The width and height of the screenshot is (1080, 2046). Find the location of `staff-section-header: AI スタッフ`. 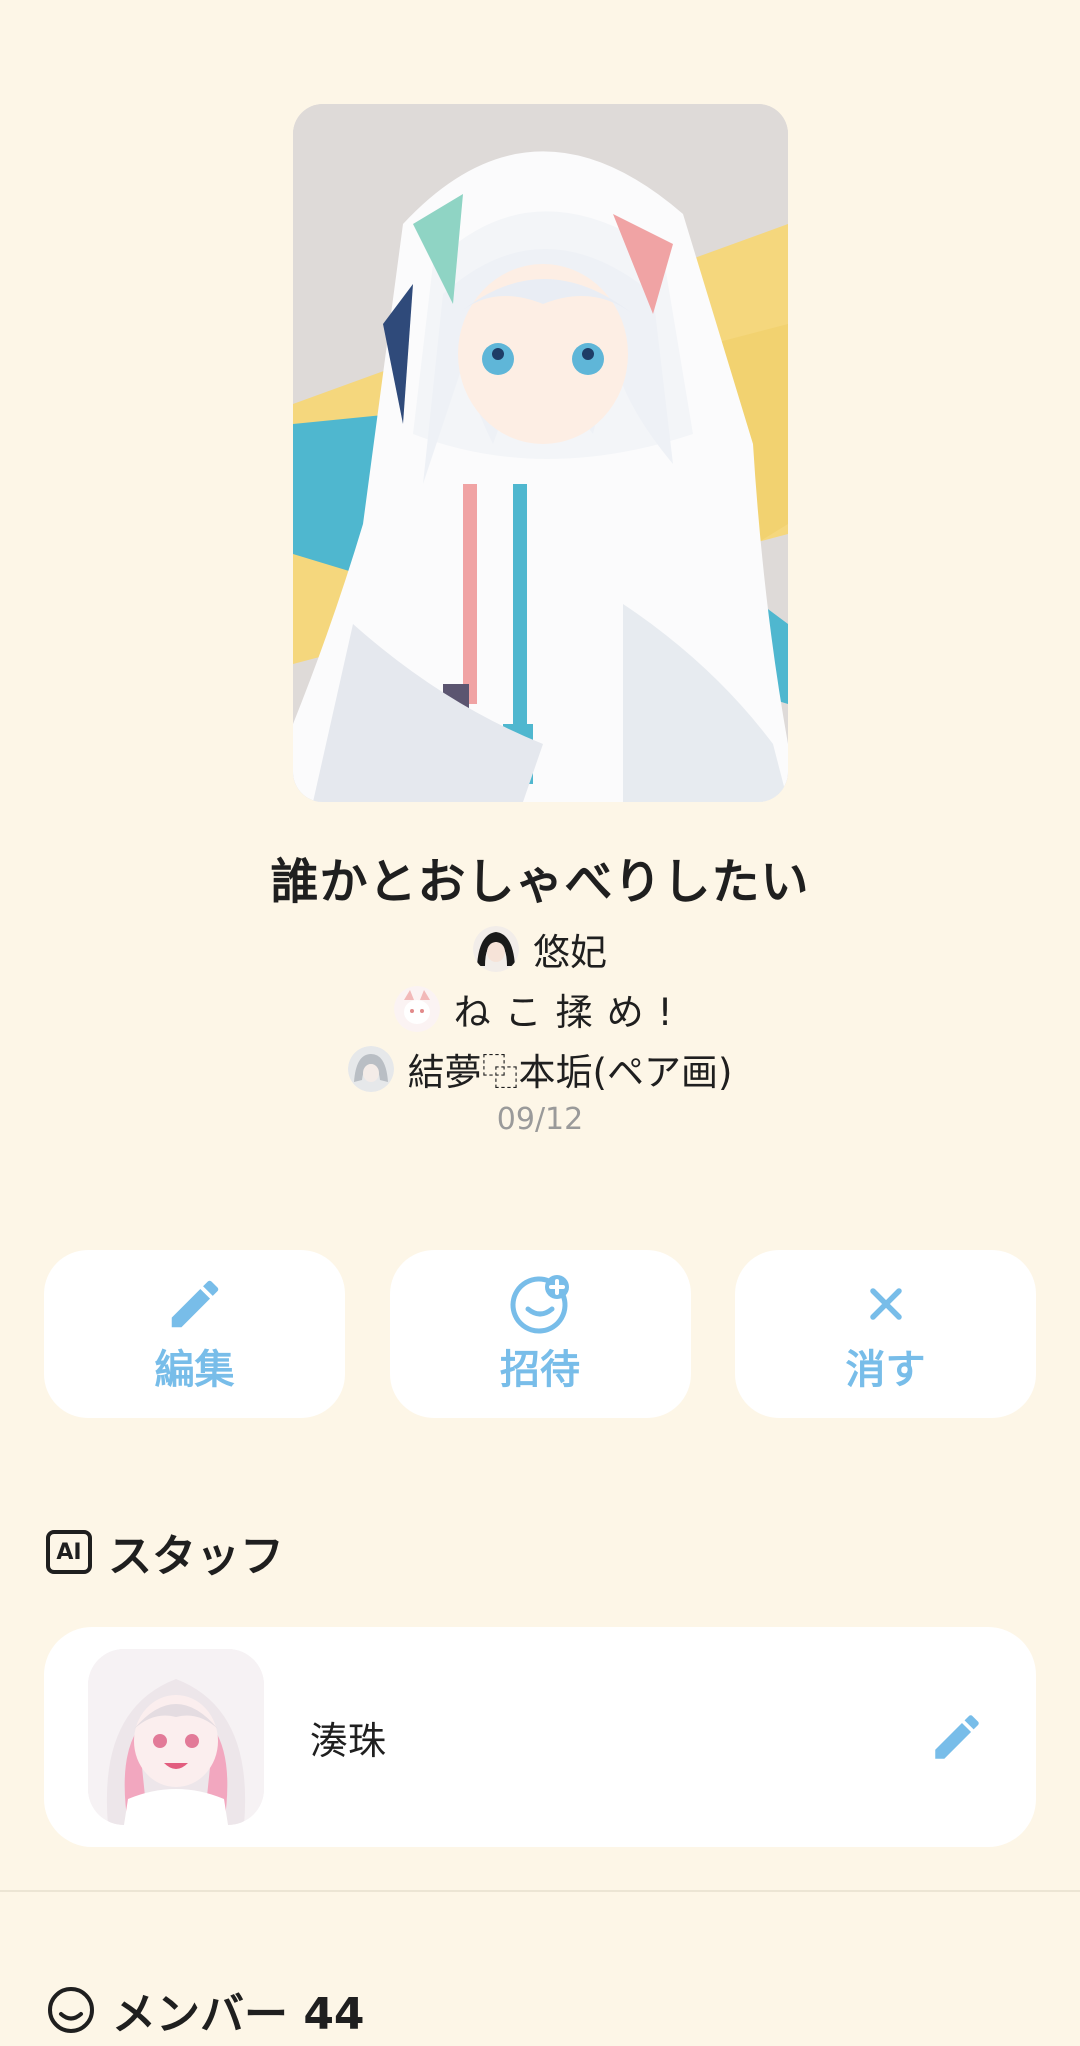

staff-section-header: AI スタッフ is located at coordinates (165, 1552).